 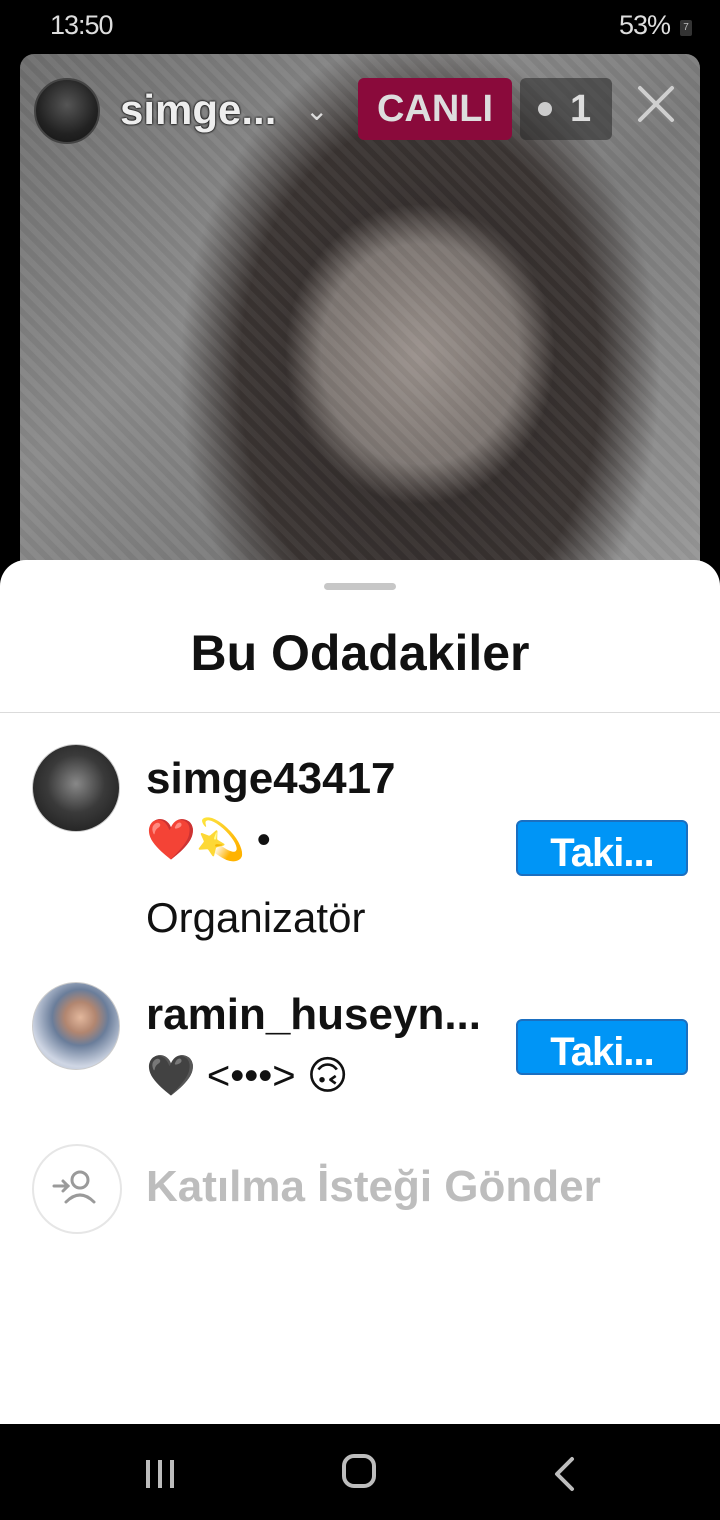 What do you see at coordinates (160, 1474) in the screenshot?
I see `nav-recent-icon` at bounding box center [160, 1474].